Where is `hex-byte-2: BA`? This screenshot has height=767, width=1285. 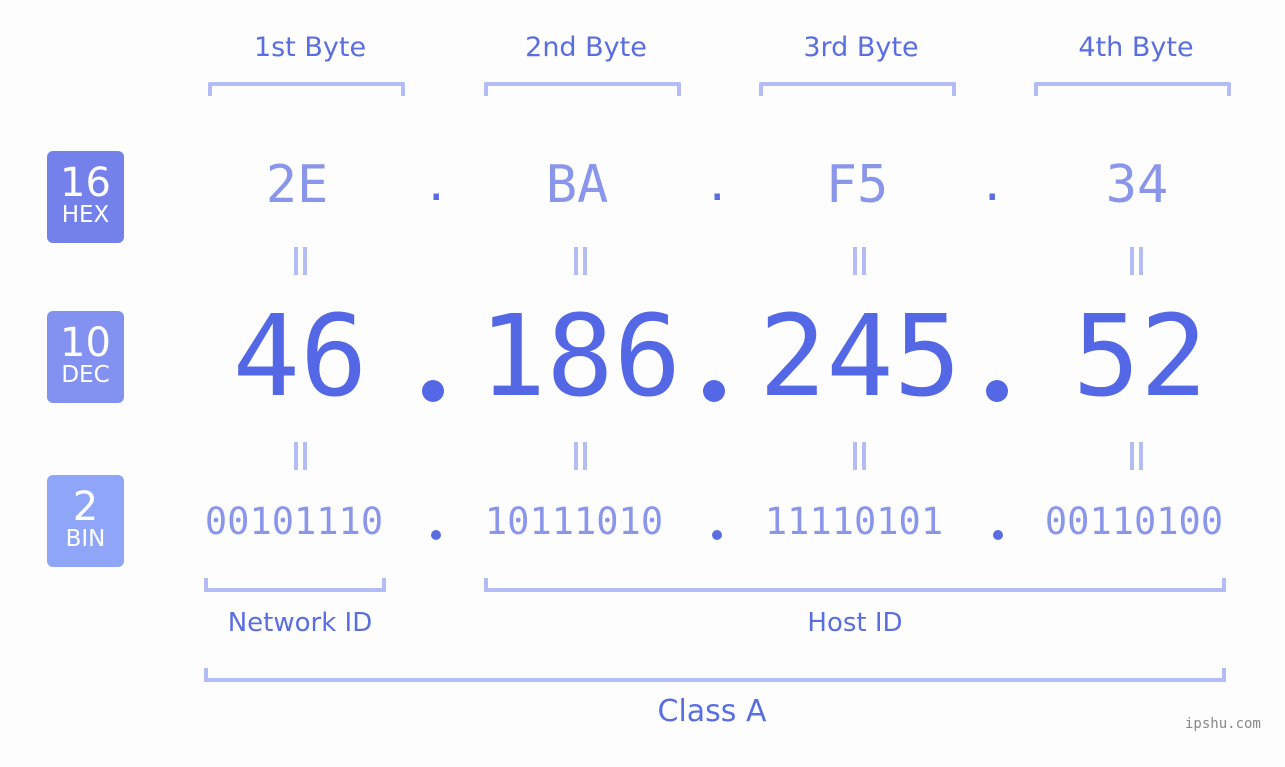 hex-byte-2: BA is located at coordinates (577, 185).